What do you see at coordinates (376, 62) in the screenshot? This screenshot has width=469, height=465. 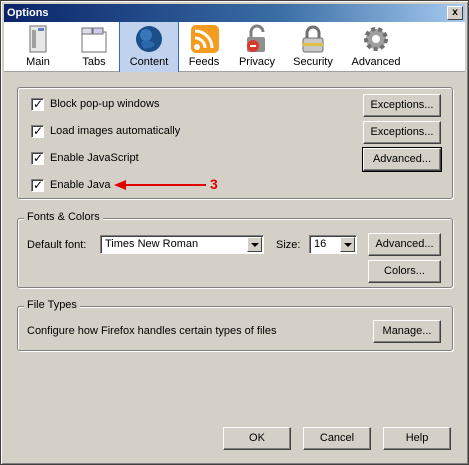 I see `tab-advanced-label: Advanced` at bounding box center [376, 62].